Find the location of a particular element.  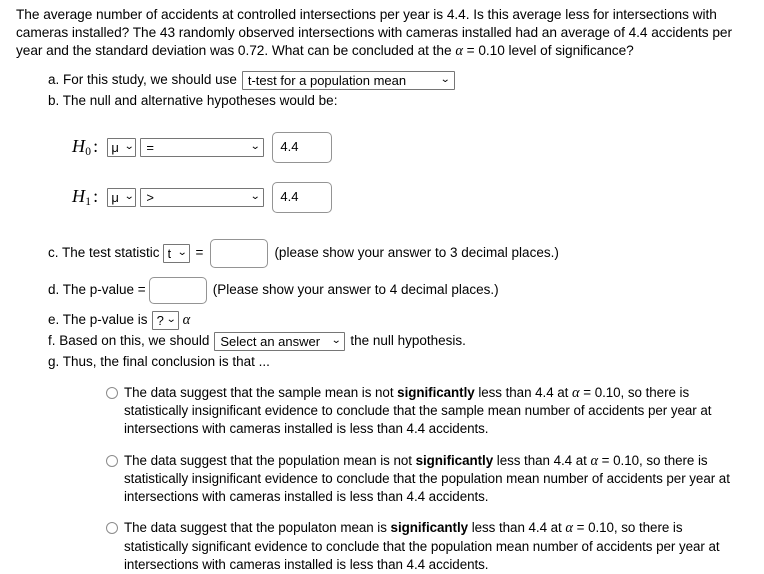

h0-parameter-select: μ ⌄ is located at coordinates (122, 147).